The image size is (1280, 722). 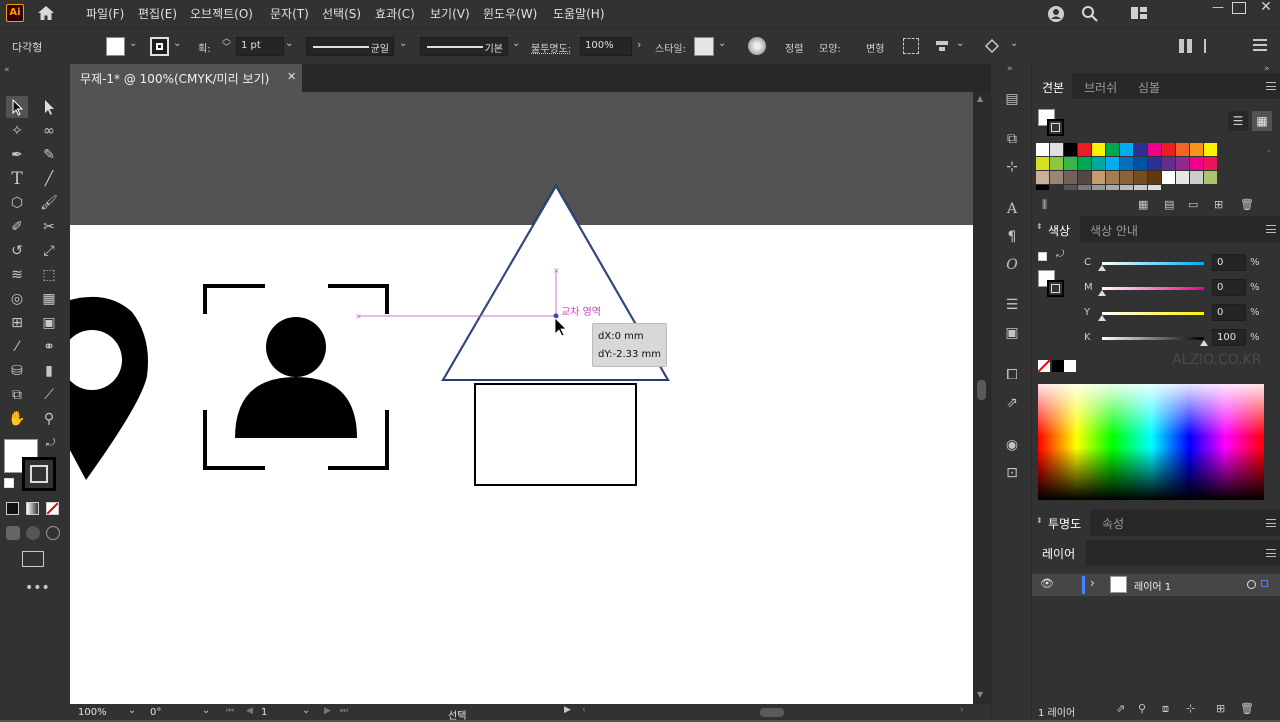 What do you see at coordinates (33, 559) in the screenshot?
I see `screen-mode-icon` at bounding box center [33, 559].